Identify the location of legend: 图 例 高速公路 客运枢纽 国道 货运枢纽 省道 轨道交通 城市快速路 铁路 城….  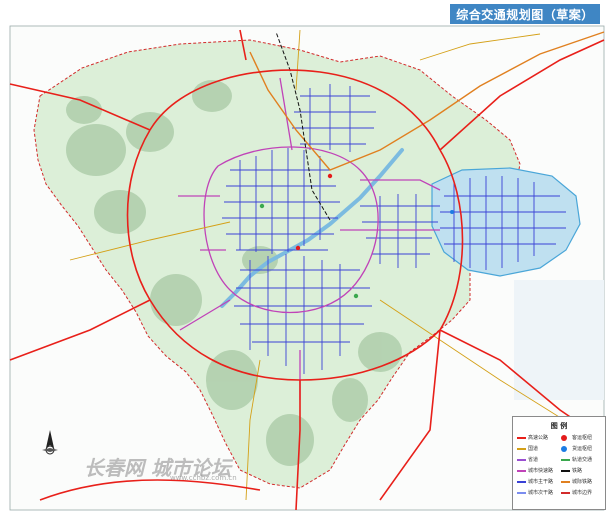
(559, 463).